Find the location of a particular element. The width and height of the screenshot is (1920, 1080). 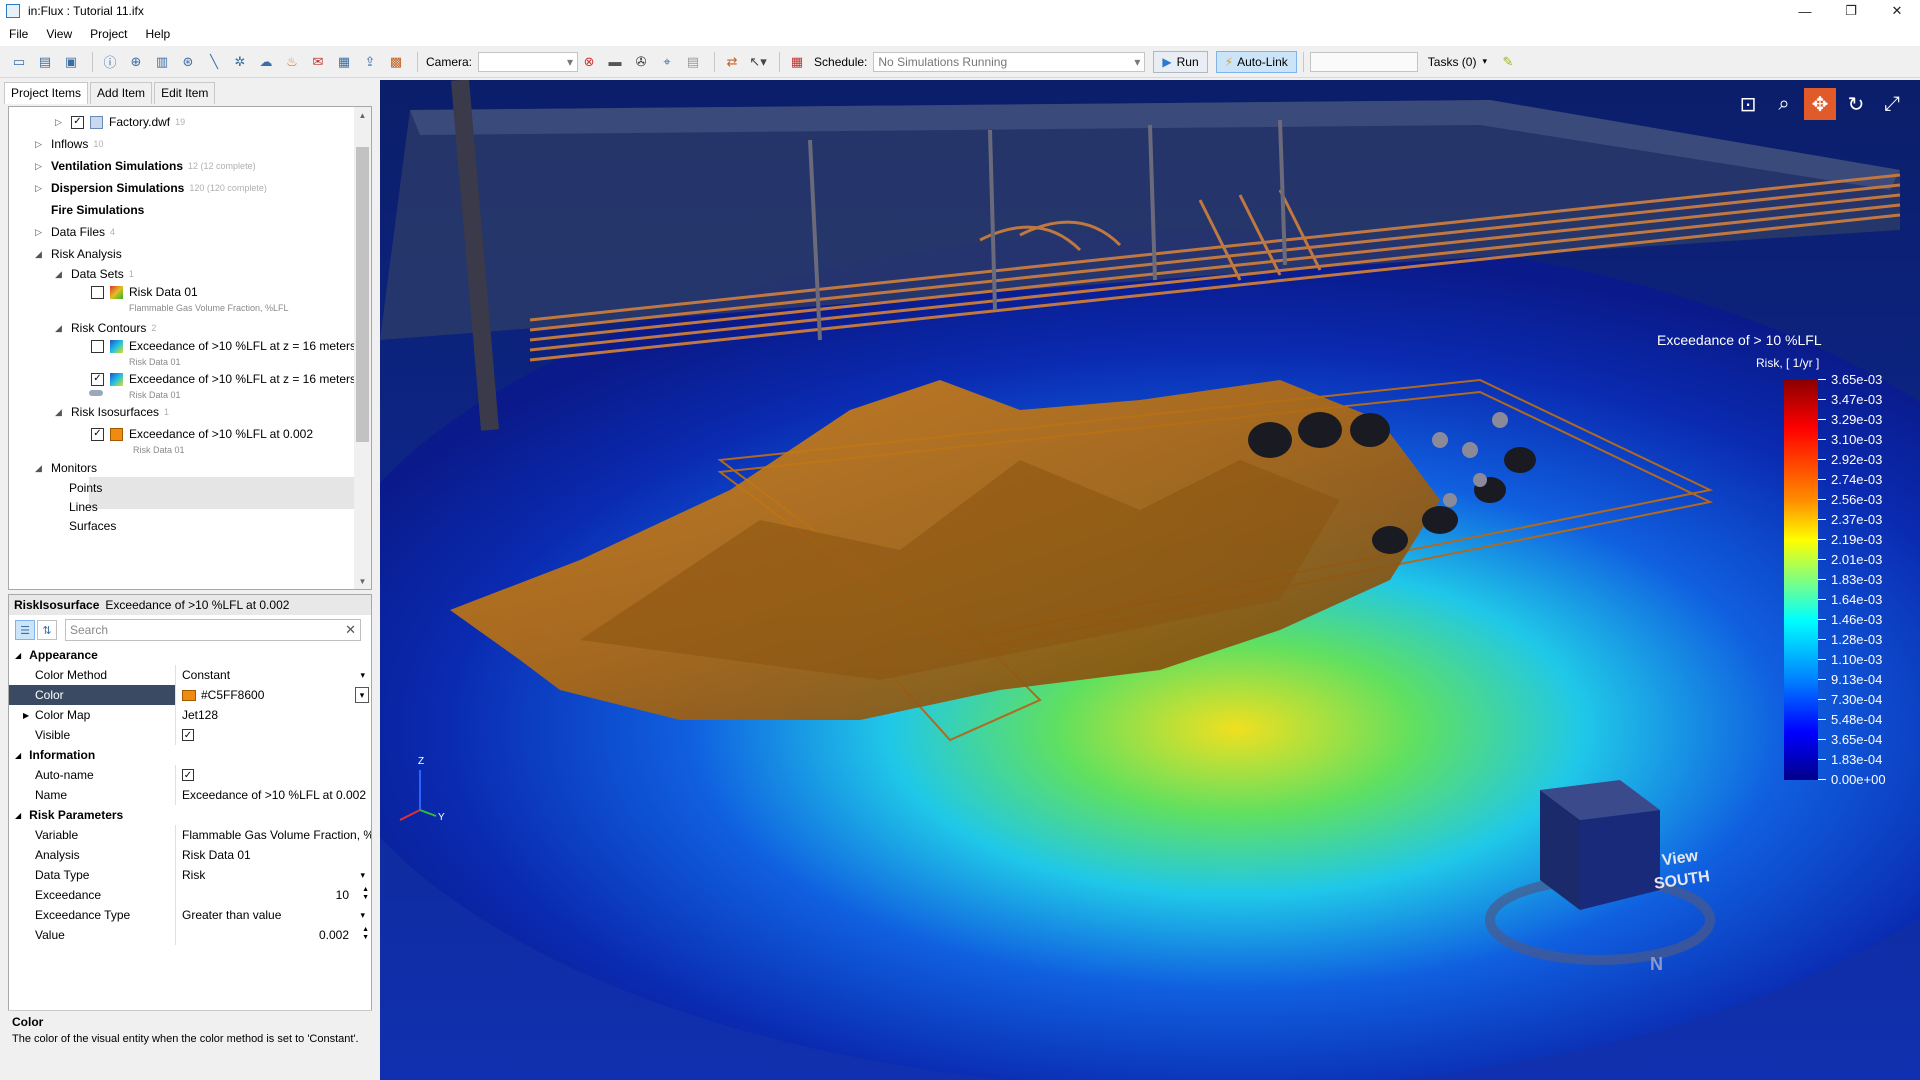

schedule-select: No Simulations Running ▾ is located at coordinates (1009, 61).